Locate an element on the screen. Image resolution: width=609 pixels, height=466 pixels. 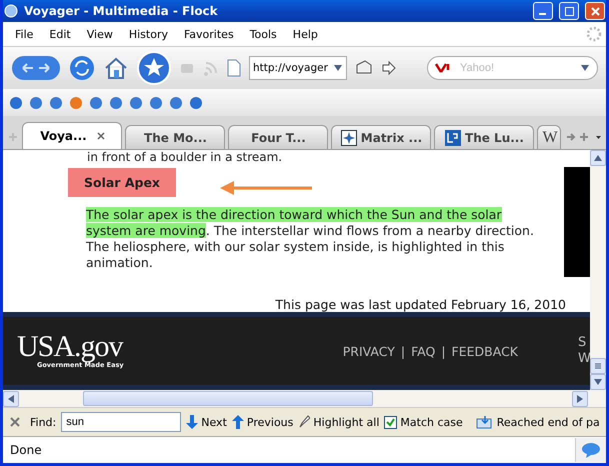
maximize-icon is located at coordinates (569, 11).